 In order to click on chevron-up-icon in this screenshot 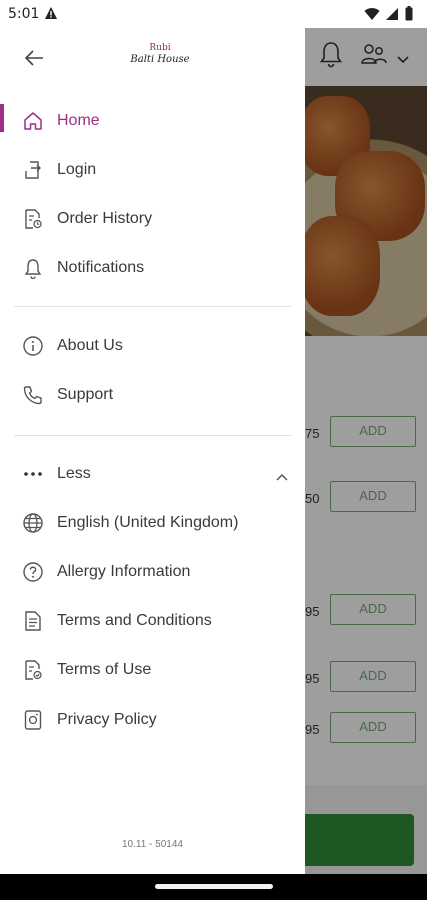, I will do `click(282, 477)`.